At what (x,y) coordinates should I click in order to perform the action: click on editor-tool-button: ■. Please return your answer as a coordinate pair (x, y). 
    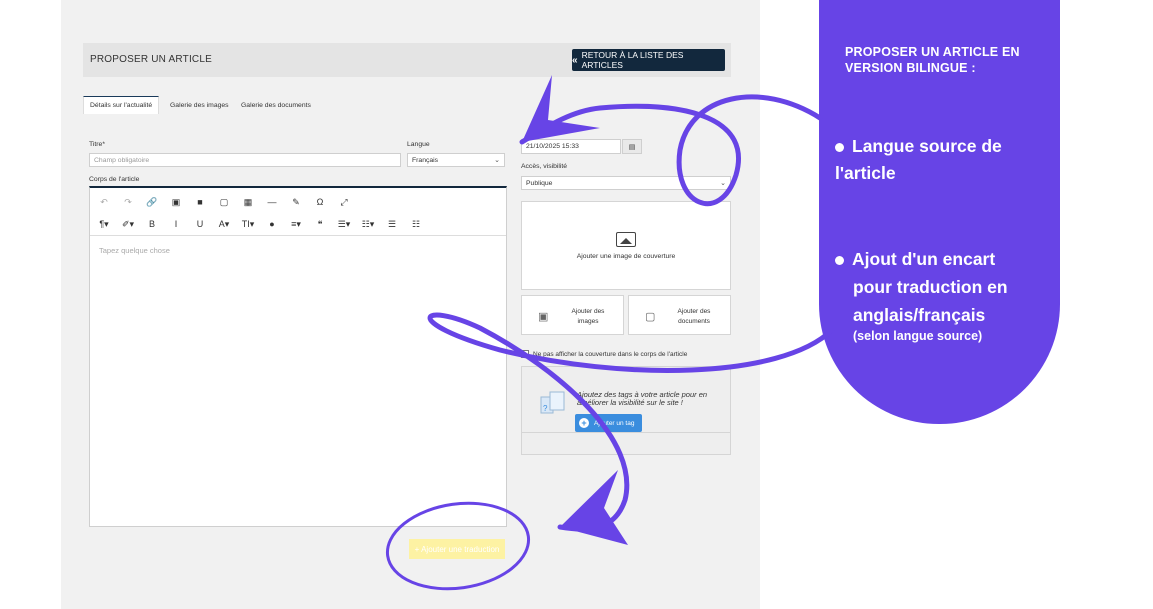
    Looking at the image, I should click on (200, 202).